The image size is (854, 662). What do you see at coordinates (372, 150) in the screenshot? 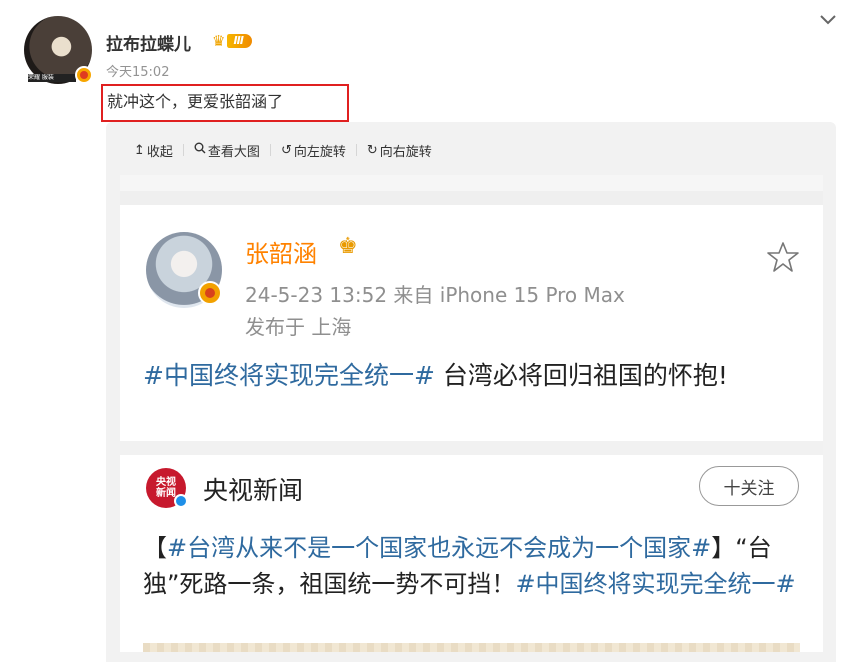
I see `rotate-right-icon: ↻` at bounding box center [372, 150].